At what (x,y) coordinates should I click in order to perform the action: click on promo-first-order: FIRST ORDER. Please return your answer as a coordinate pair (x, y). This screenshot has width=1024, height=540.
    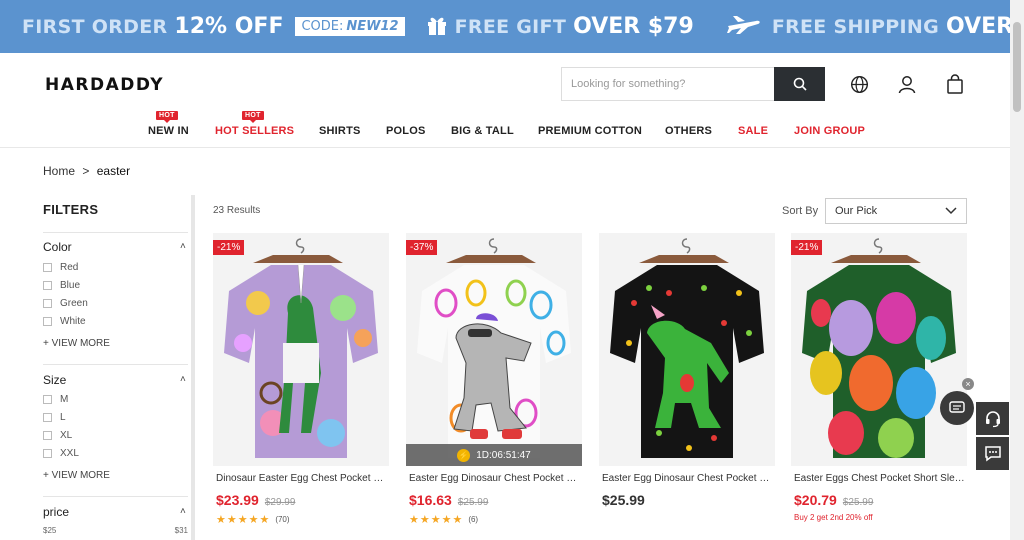
    Looking at the image, I should click on (95, 26).